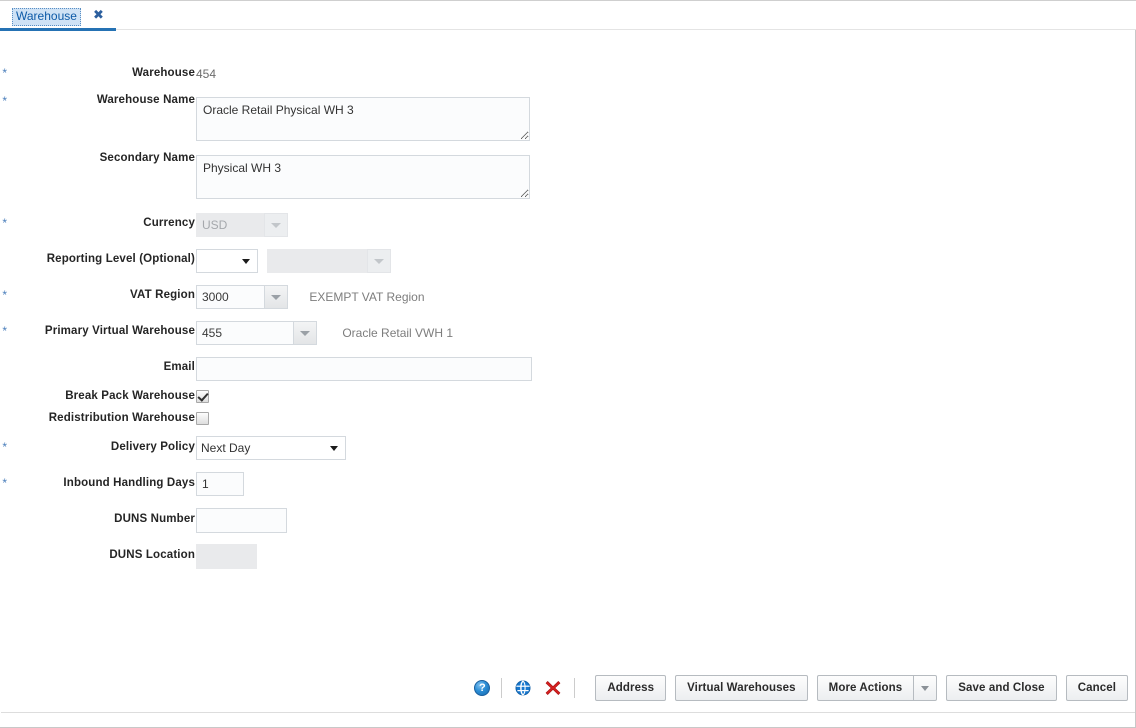 This screenshot has width=1136, height=728. I want to click on label-warehouse-name: Warehouse Name, so click(145, 100).